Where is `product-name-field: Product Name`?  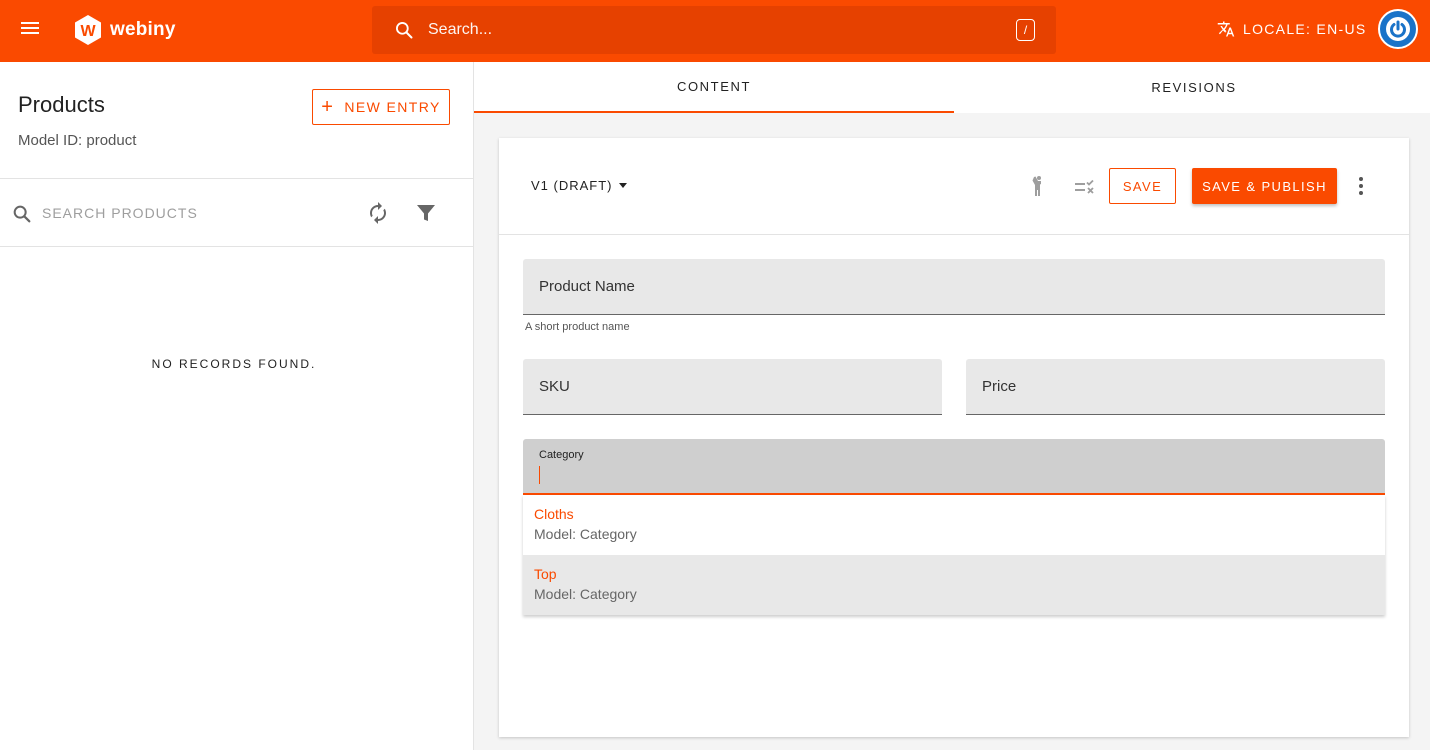 product-name-field: Product Name is located at coordinates (954, 287).